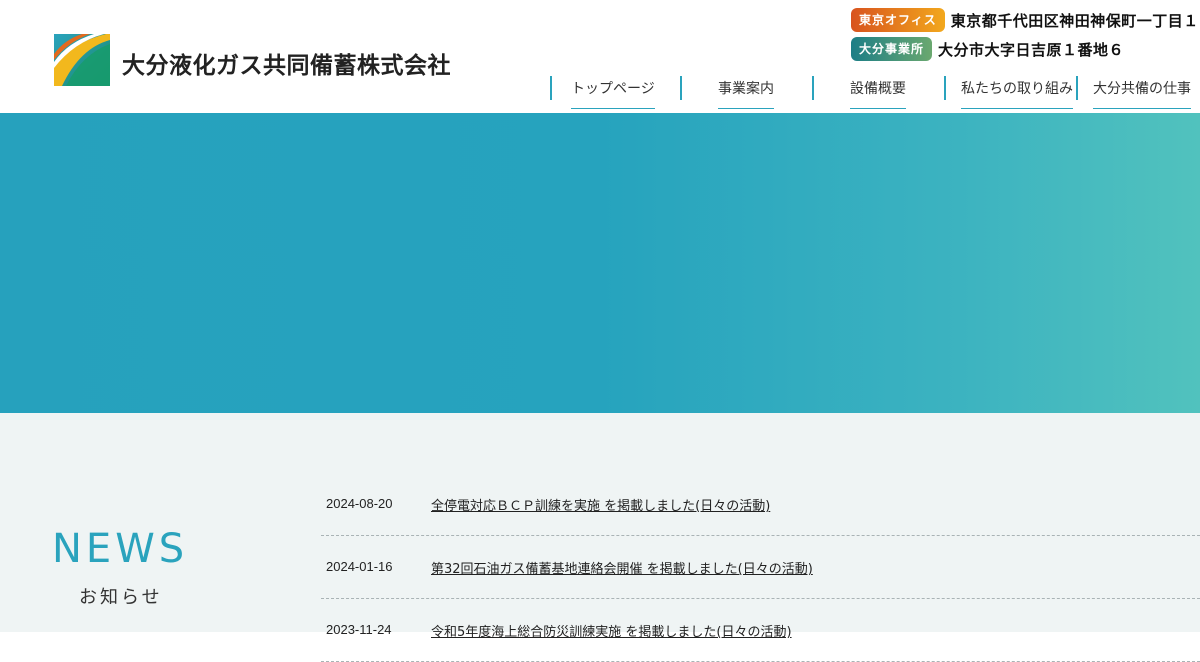 This screenshot has width=1200, height=662. What do you see at coordinates (600, 504) in the screenshot?
I see `news-link: 全停電対応ＢＣＰ訓練を実施 を掲載しました(日々の活動)` at bounding box center [600, 504].